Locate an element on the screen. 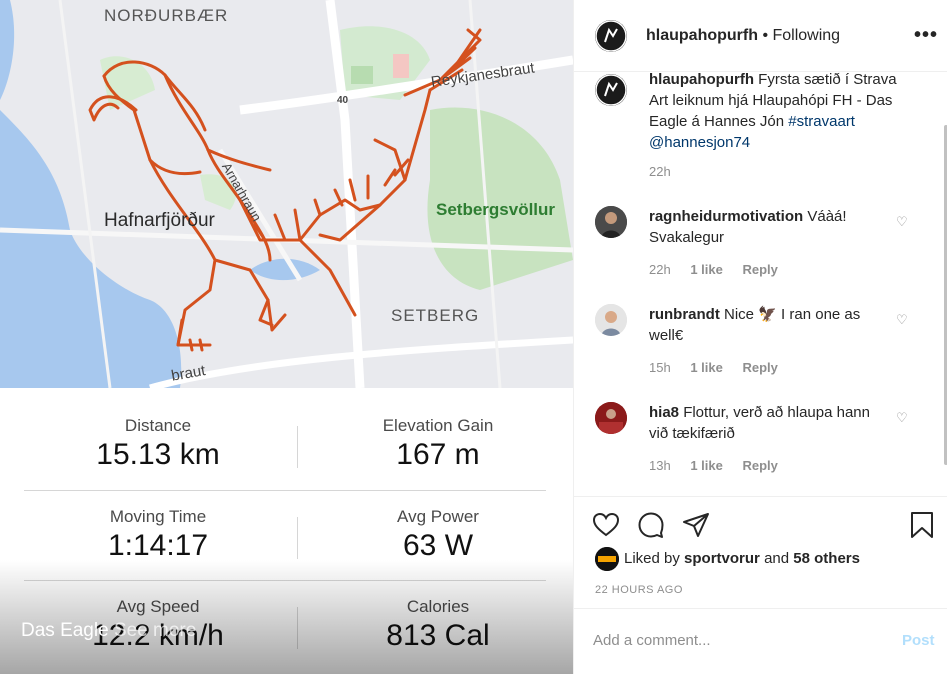 The width and height of the screenshot is (947, 674). stat-label: Moving Time is located at coordinates (158, 516).